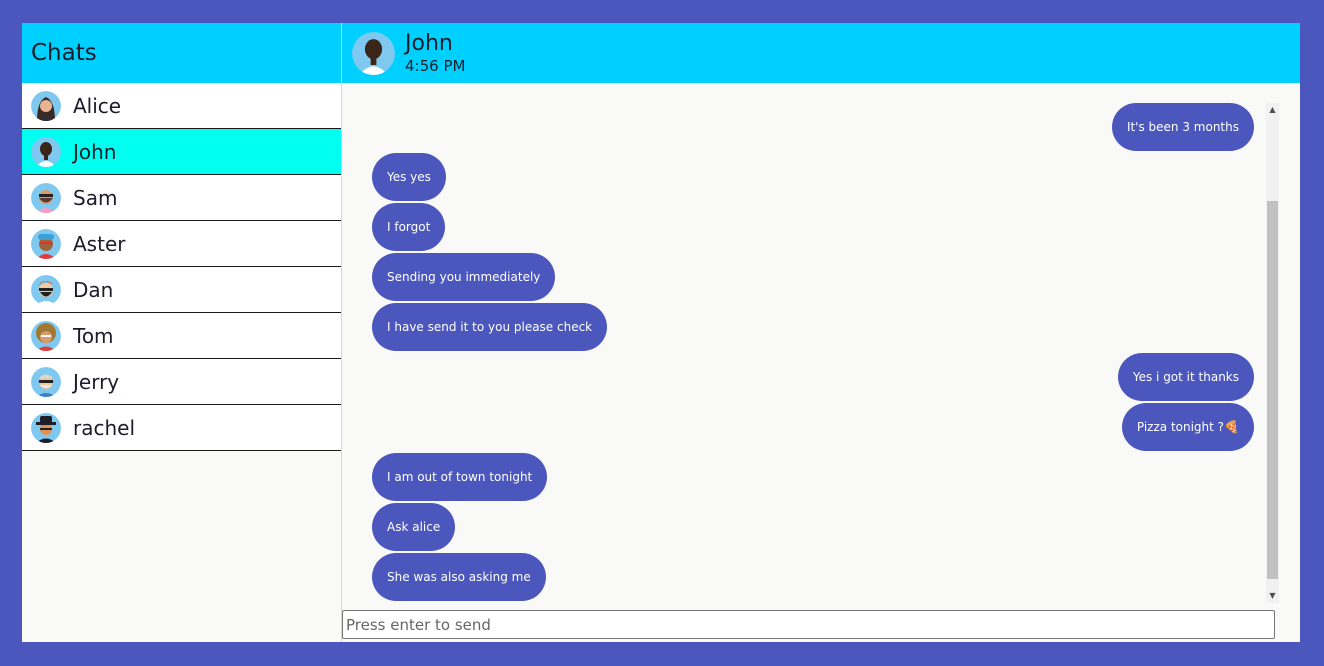 This screenshot has height=666, width=1324. I want to click on message-bubble: I forgot, so click(409, 227).